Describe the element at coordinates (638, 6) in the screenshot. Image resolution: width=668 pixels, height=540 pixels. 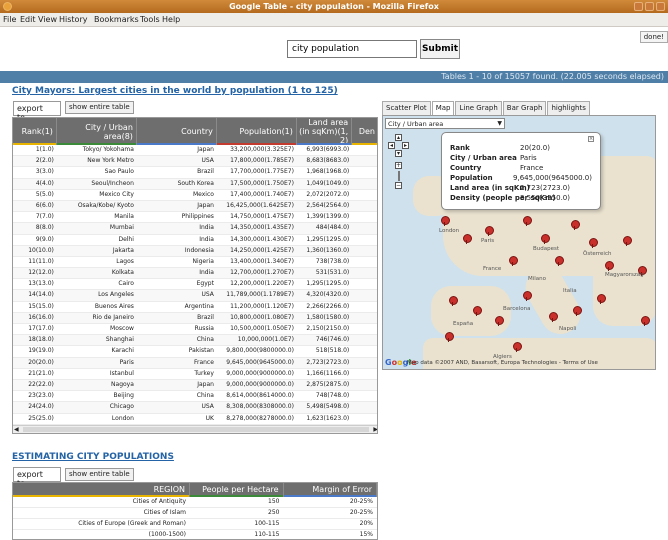
I see `minimize-button` at that location.